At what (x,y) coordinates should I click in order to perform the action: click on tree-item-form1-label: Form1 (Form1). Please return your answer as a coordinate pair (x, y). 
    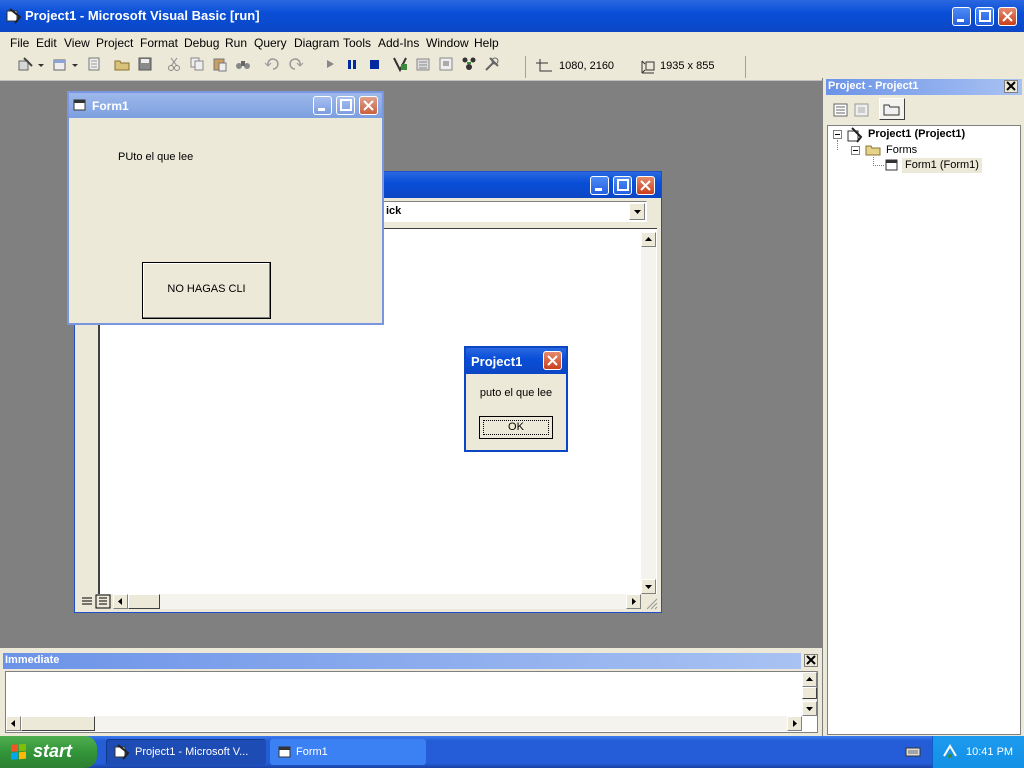
    Looking at the image, I should click on (942, 165).